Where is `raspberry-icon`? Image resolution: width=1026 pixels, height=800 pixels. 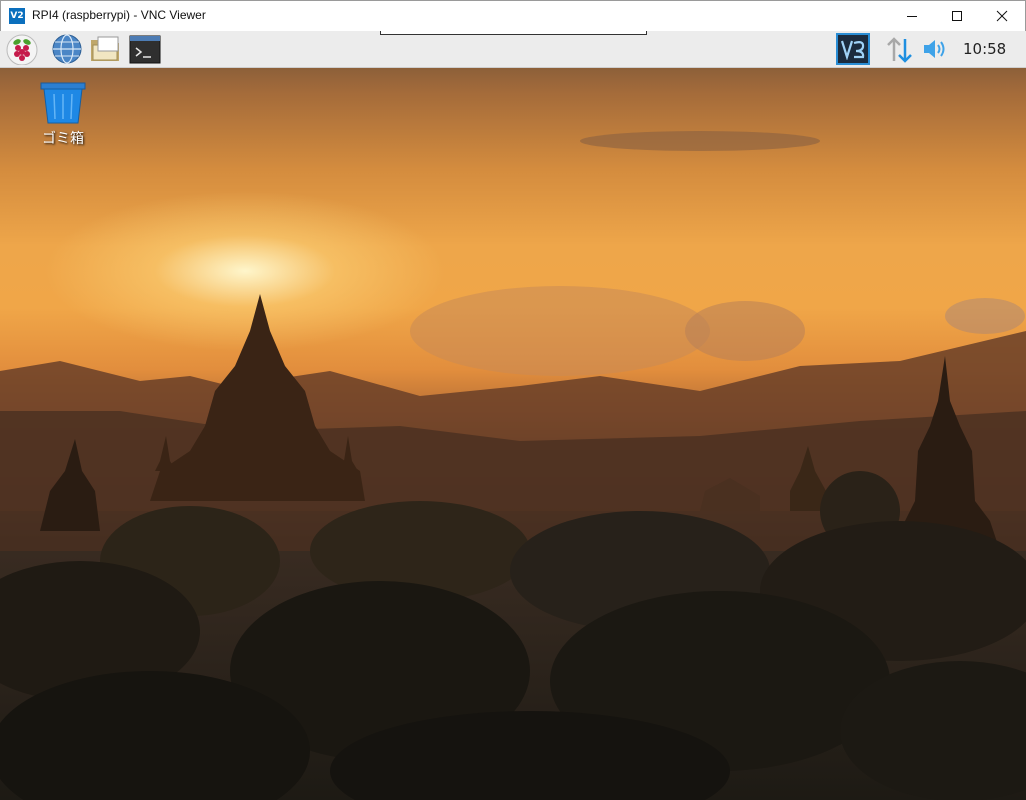
raspberry-icon is located at coordinates (22, 50).